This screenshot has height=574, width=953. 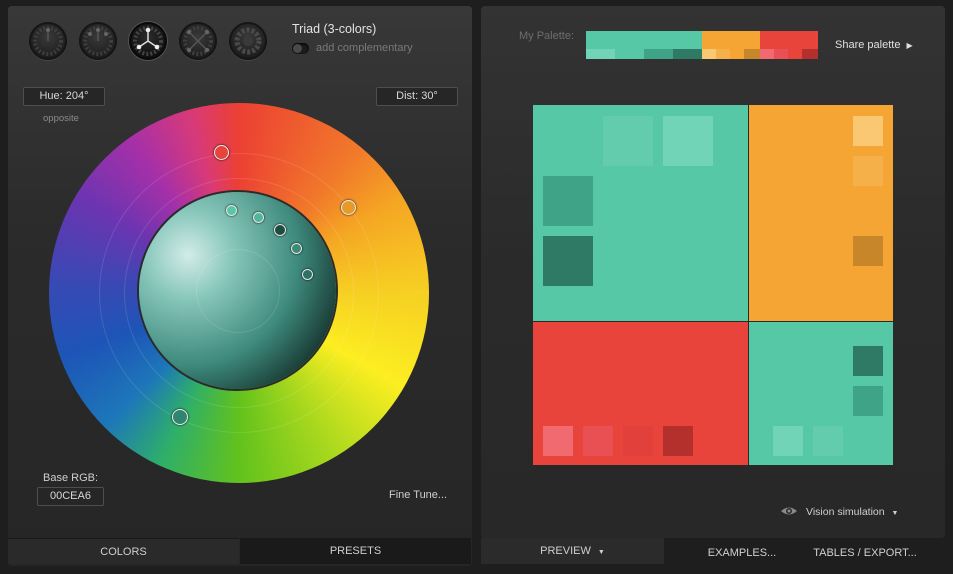 What do you see at coordinates (71, 478) in the screenshot?
I see `base-rgb-label: Base RGB:` at bounding box center [71, 478].